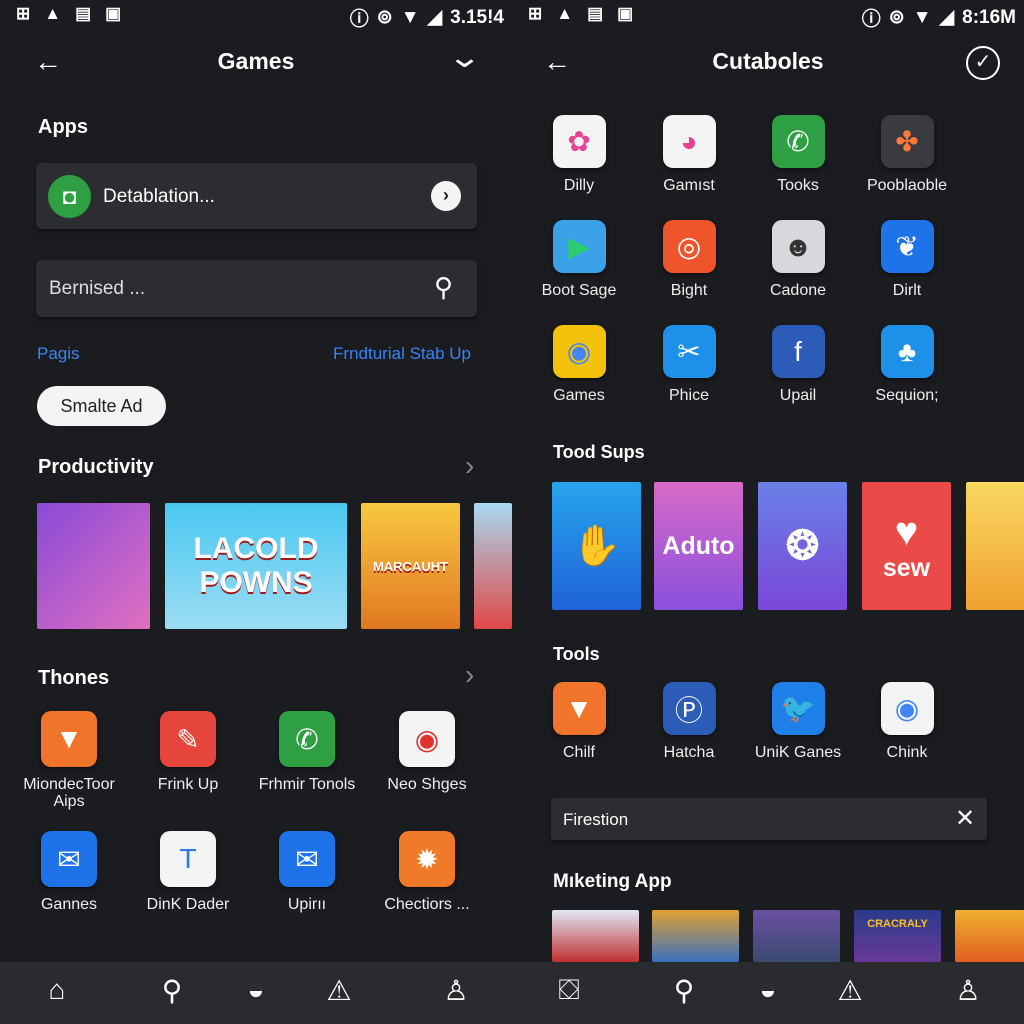  I want to click on app-label: Cadone, so click(798, 290).